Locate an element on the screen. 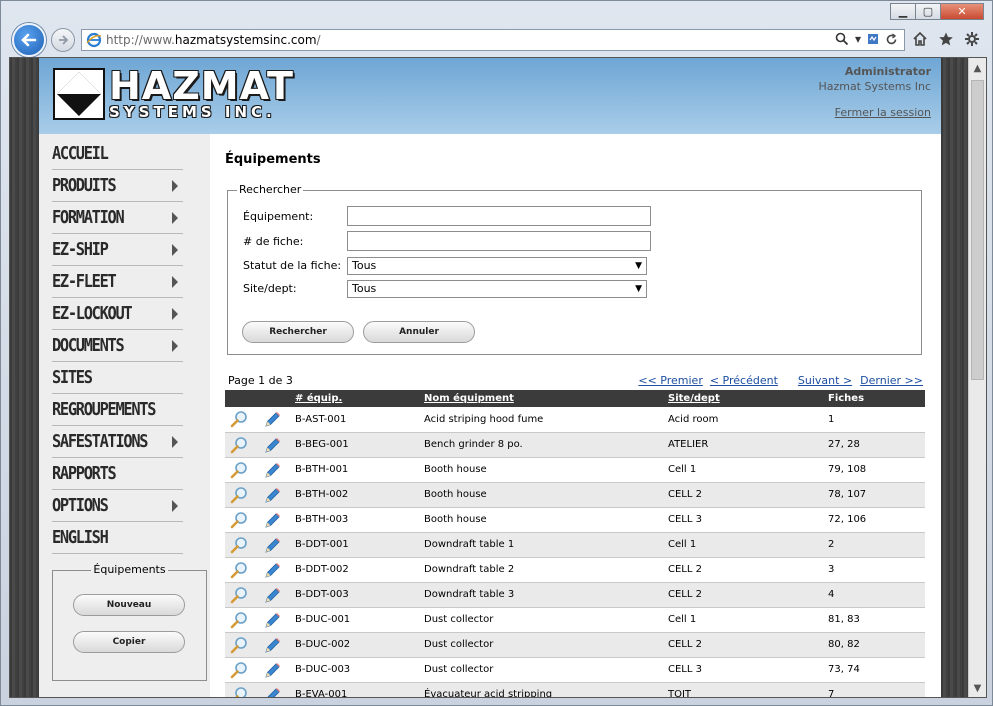 The image size is (993, 706). compat-view-icon is located at coordinates (873, 39).